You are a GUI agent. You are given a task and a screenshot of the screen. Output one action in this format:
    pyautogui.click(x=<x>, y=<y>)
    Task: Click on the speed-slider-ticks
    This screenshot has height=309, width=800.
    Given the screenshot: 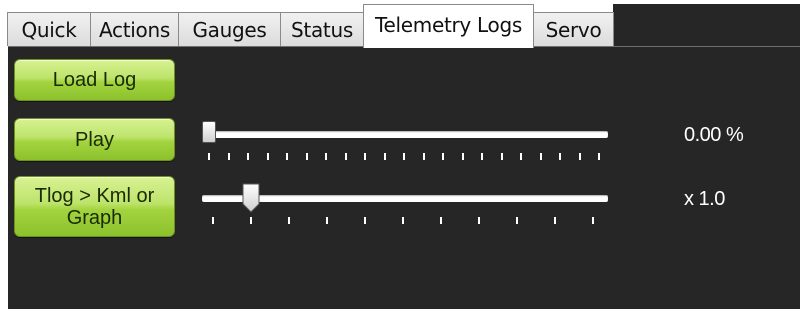 What is the action you would take?
    pyautogui.click(x=405, y=221)
    